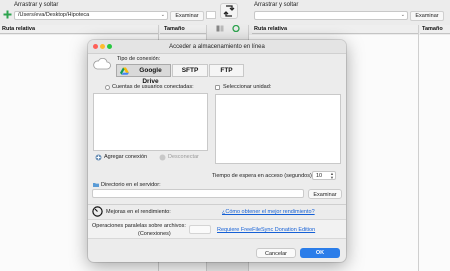  I want to click on cloud-icon, so click(102, 63).